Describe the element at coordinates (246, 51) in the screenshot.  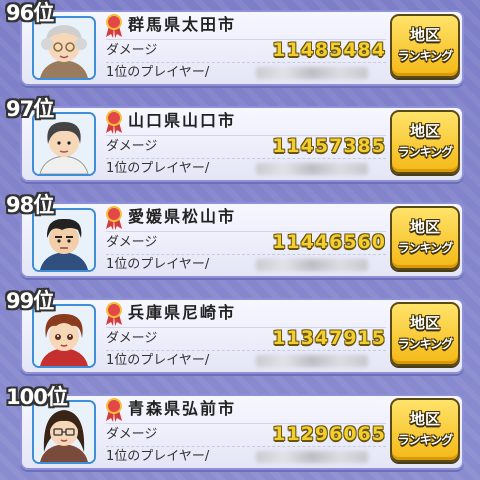
I see `damage-line: ダメージ 11485484` at that location.